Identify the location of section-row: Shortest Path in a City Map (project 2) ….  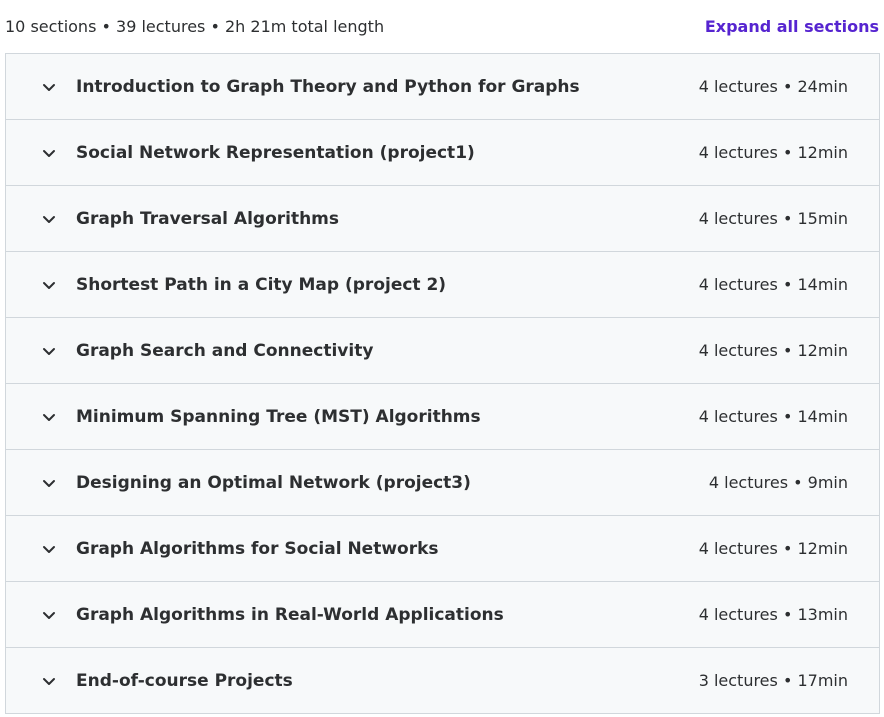
(442, 285).